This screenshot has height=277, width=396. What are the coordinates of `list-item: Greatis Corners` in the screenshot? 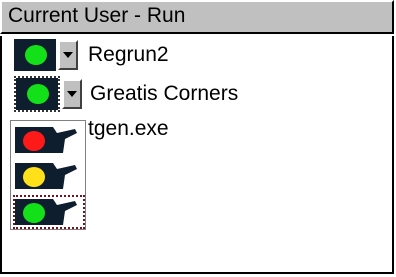 It's located at (154, 94).